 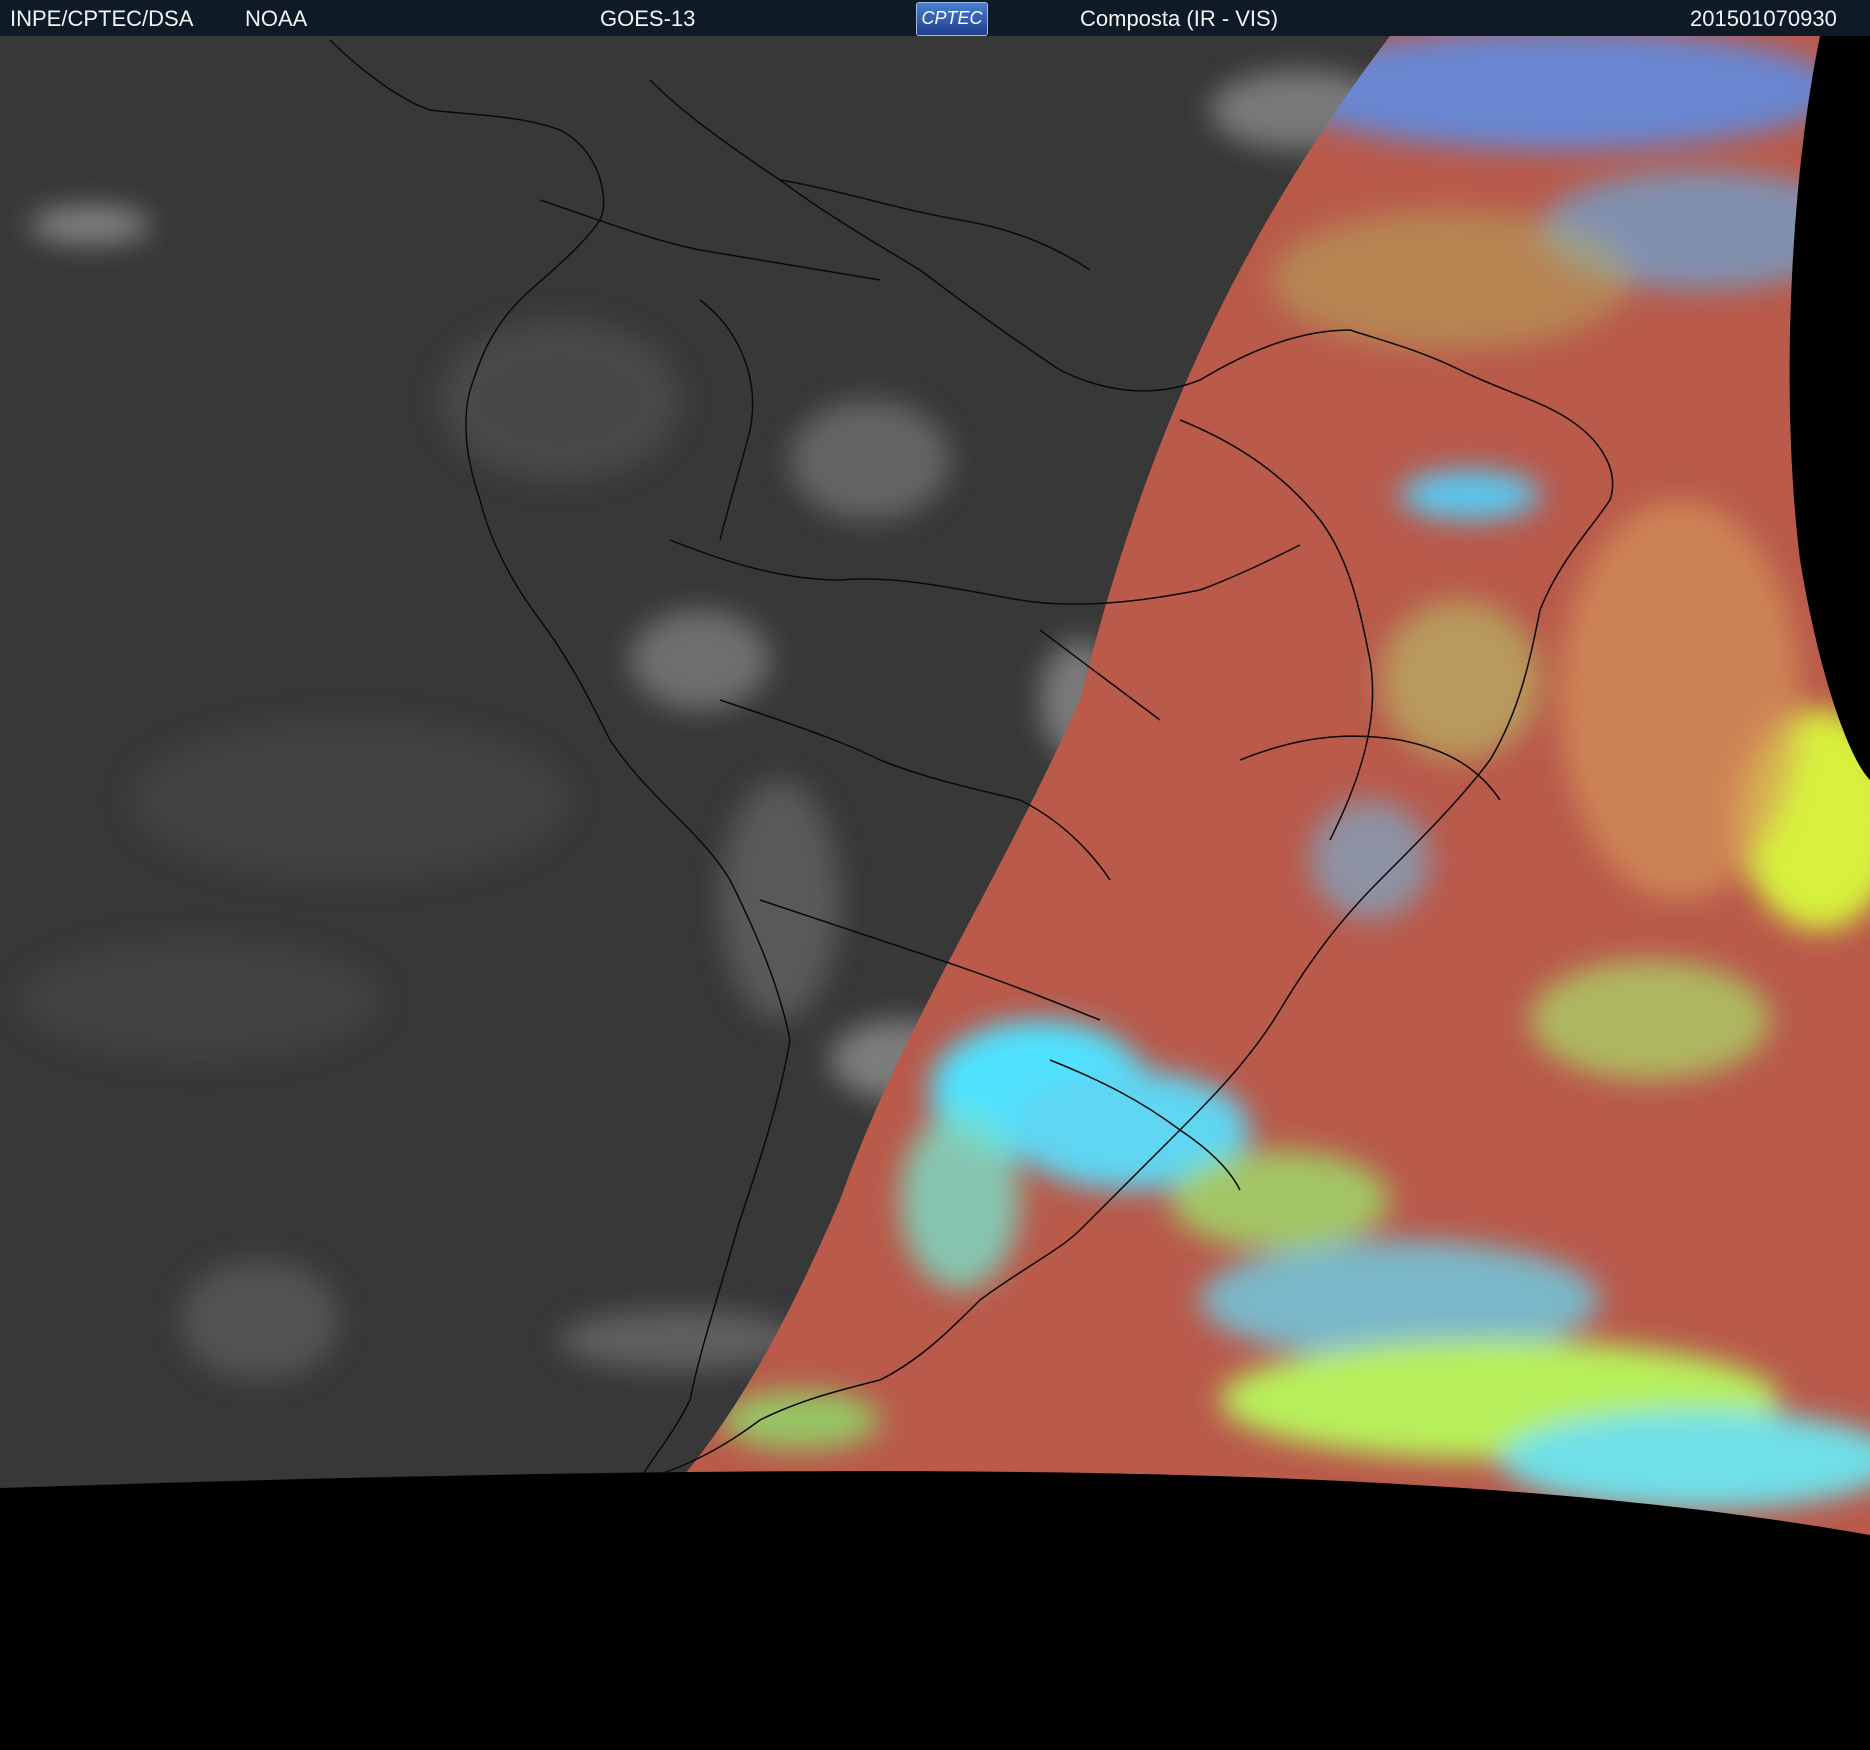 I want to click on cptec-logo: CPTEC, so click(x=952, y=19).